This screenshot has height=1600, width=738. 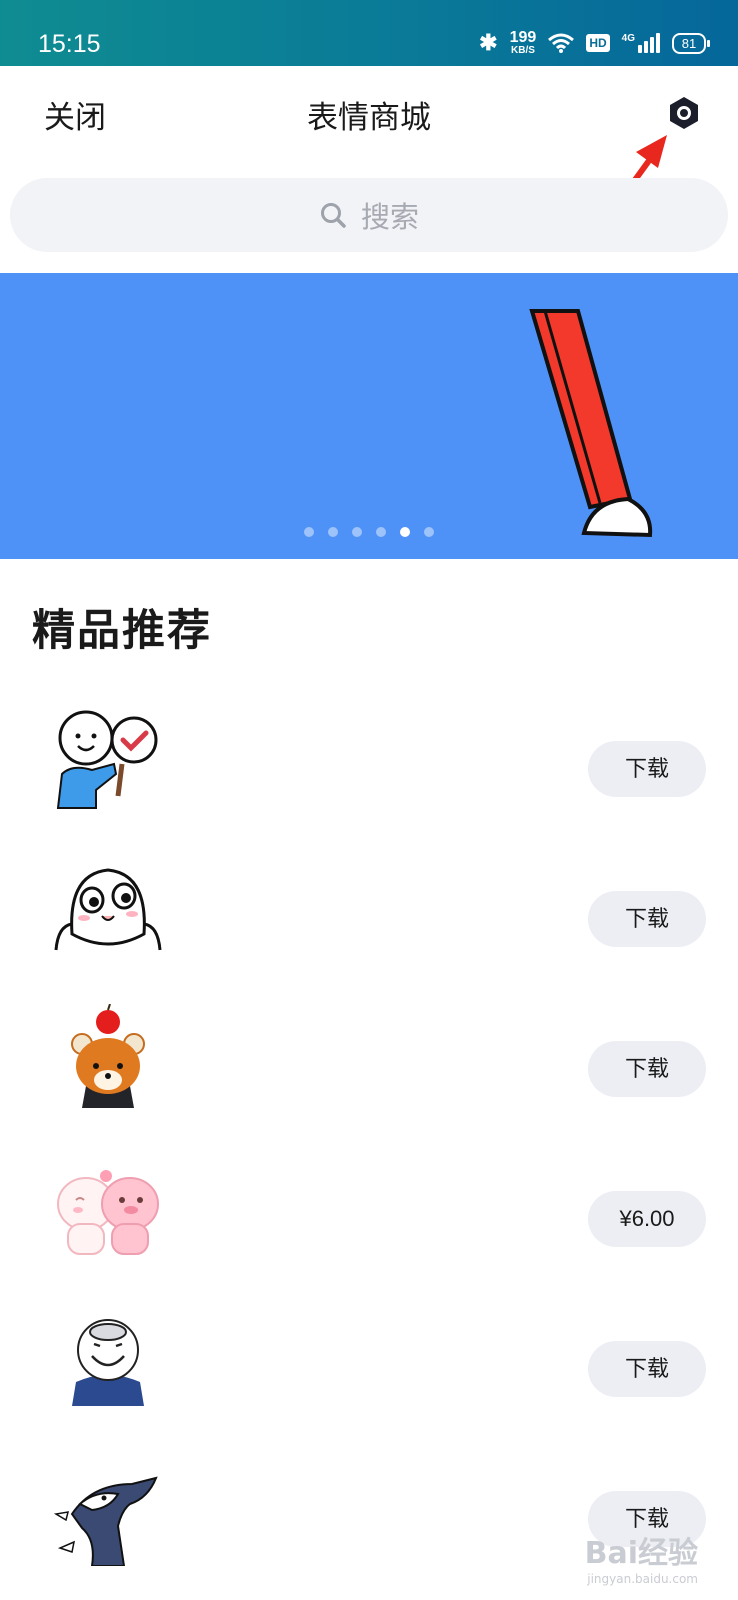 I want to click on search-input: 搜索, so click(x=369, y=215).